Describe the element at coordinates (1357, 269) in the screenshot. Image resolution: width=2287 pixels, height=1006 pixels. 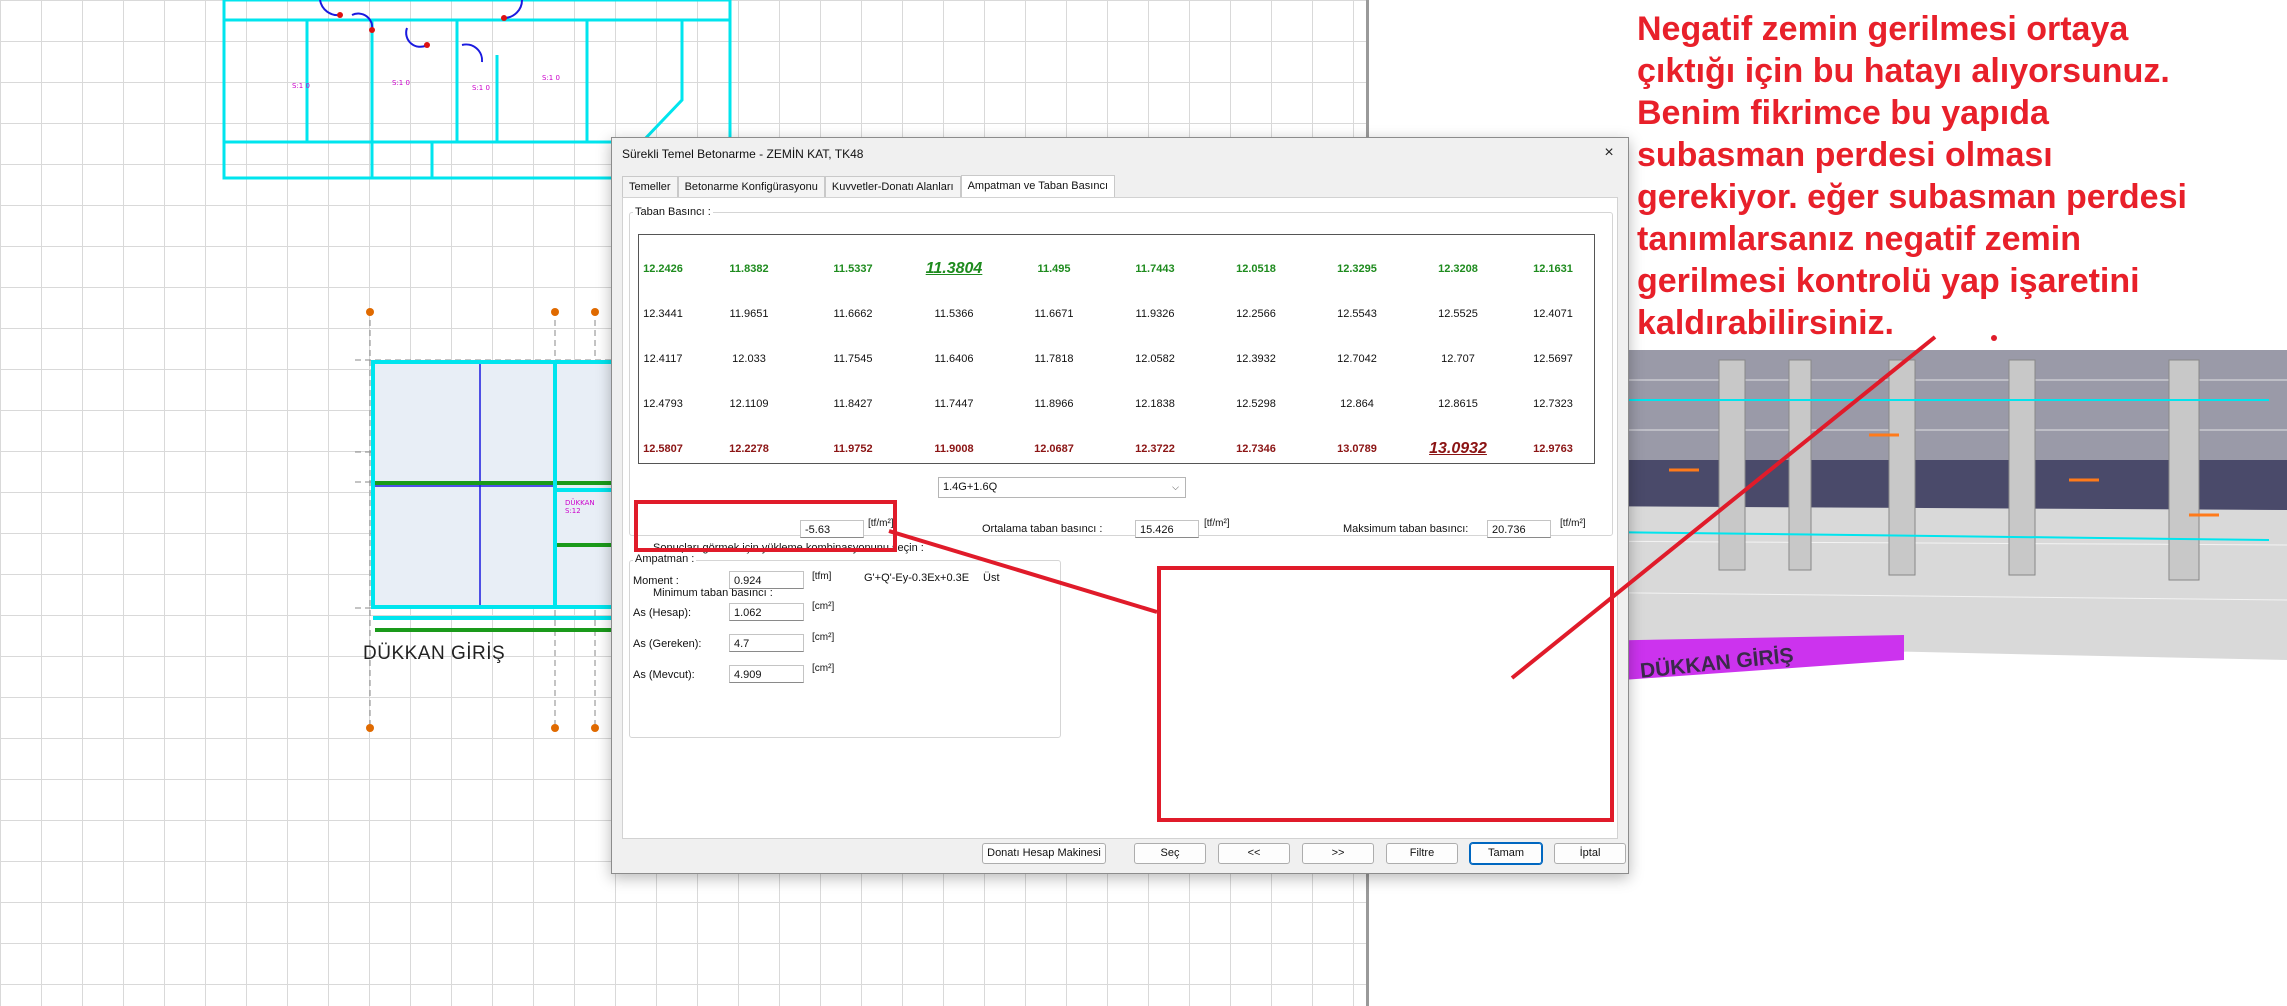
I see `pressure-cell: 12.3295` at that location.